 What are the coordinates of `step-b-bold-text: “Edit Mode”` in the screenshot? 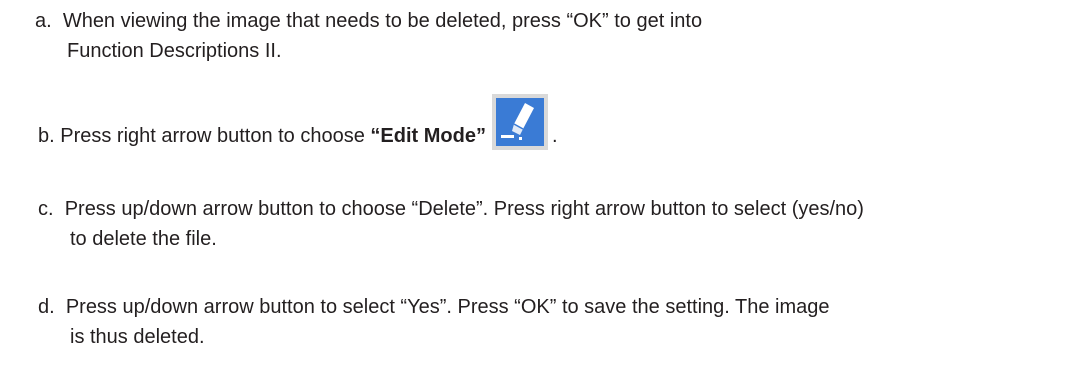 It's located at (428, 136).